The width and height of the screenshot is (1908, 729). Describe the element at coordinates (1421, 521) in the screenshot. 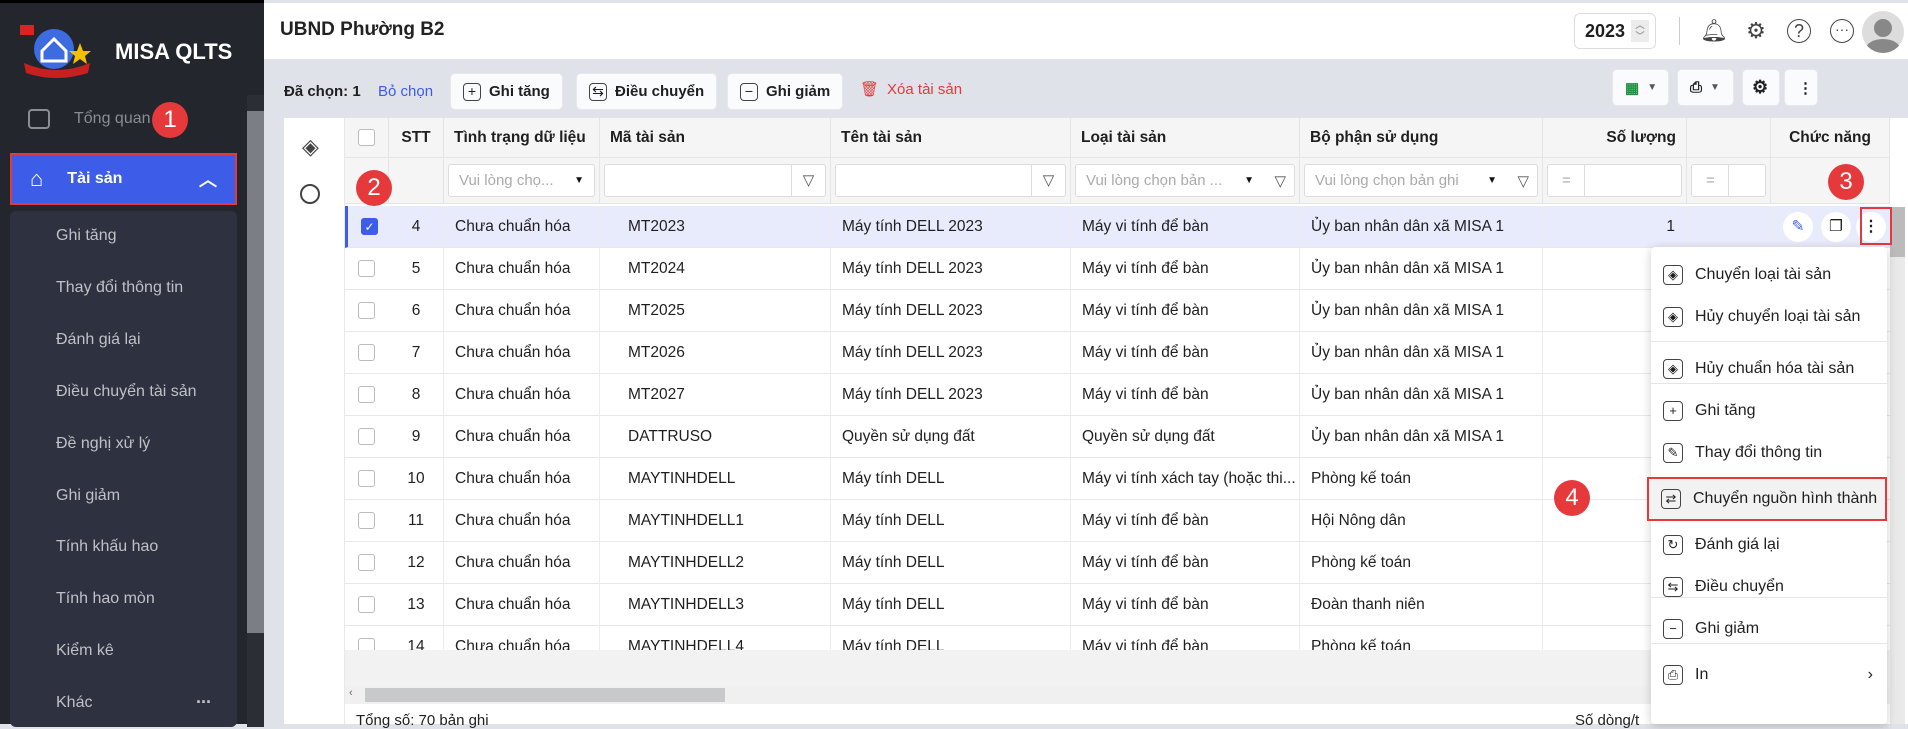

I see `cell-dept: Hội Nông dân` at that location.